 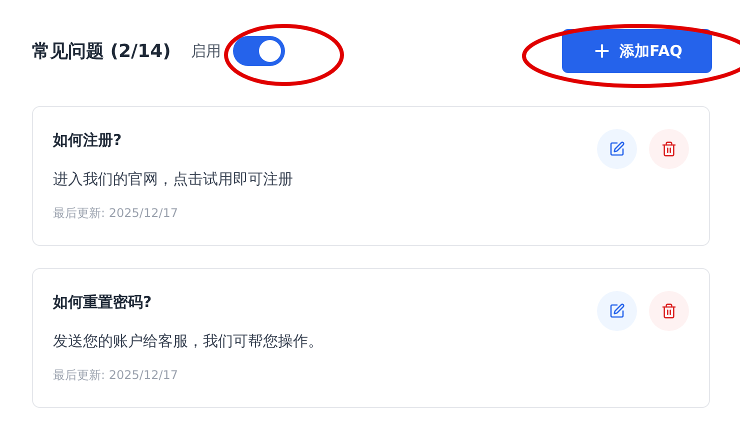 I want to click on page-title: 常见问题 (2/14), so click(x=101, y=52).